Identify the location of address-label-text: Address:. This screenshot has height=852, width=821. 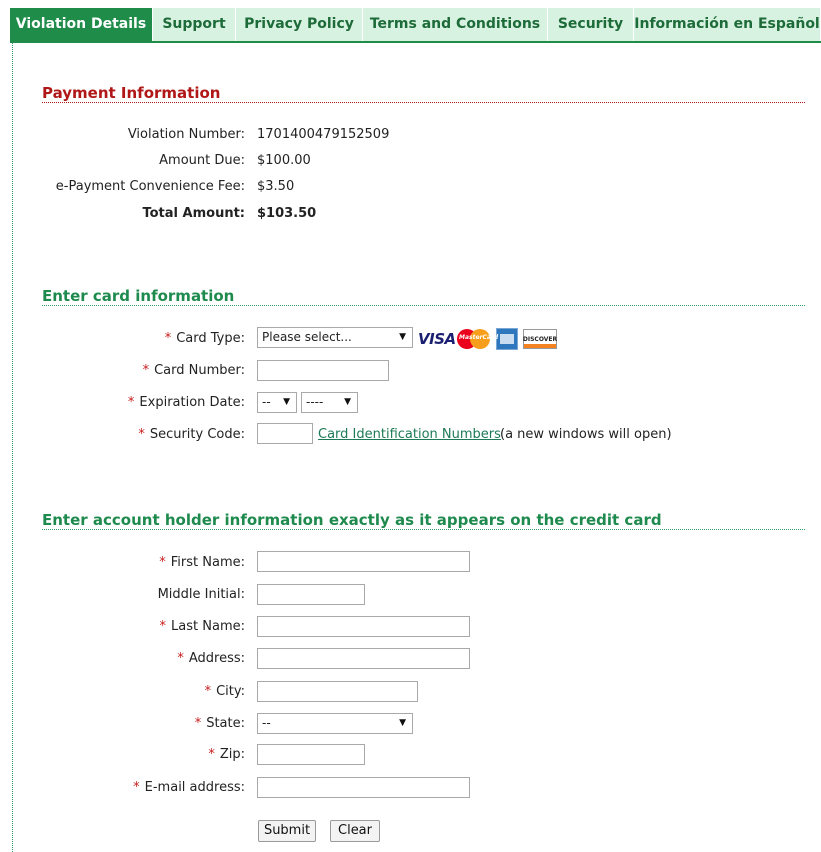
(216, 658).